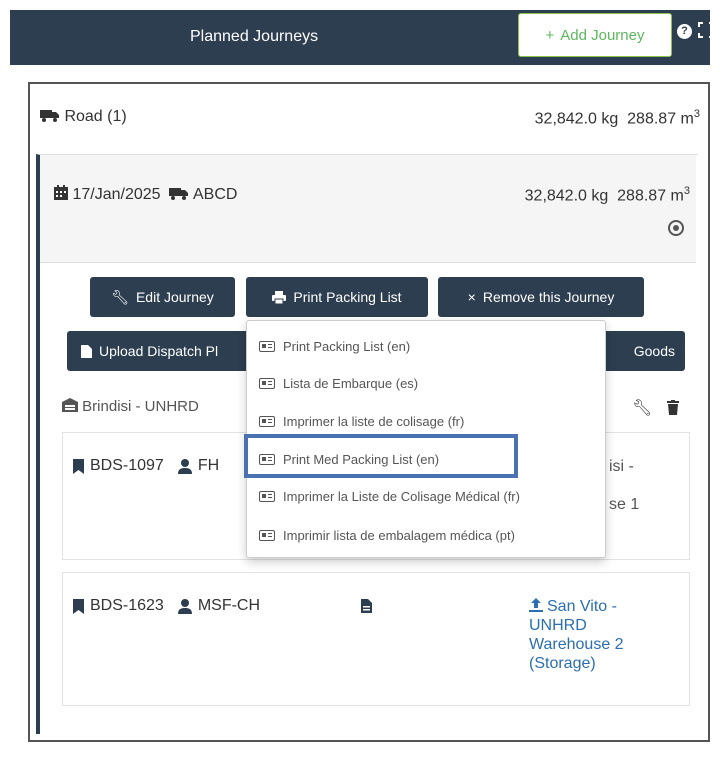  I want to click on edit-journey-button: 🔧︎ Edit Journey, so click(162, 297).